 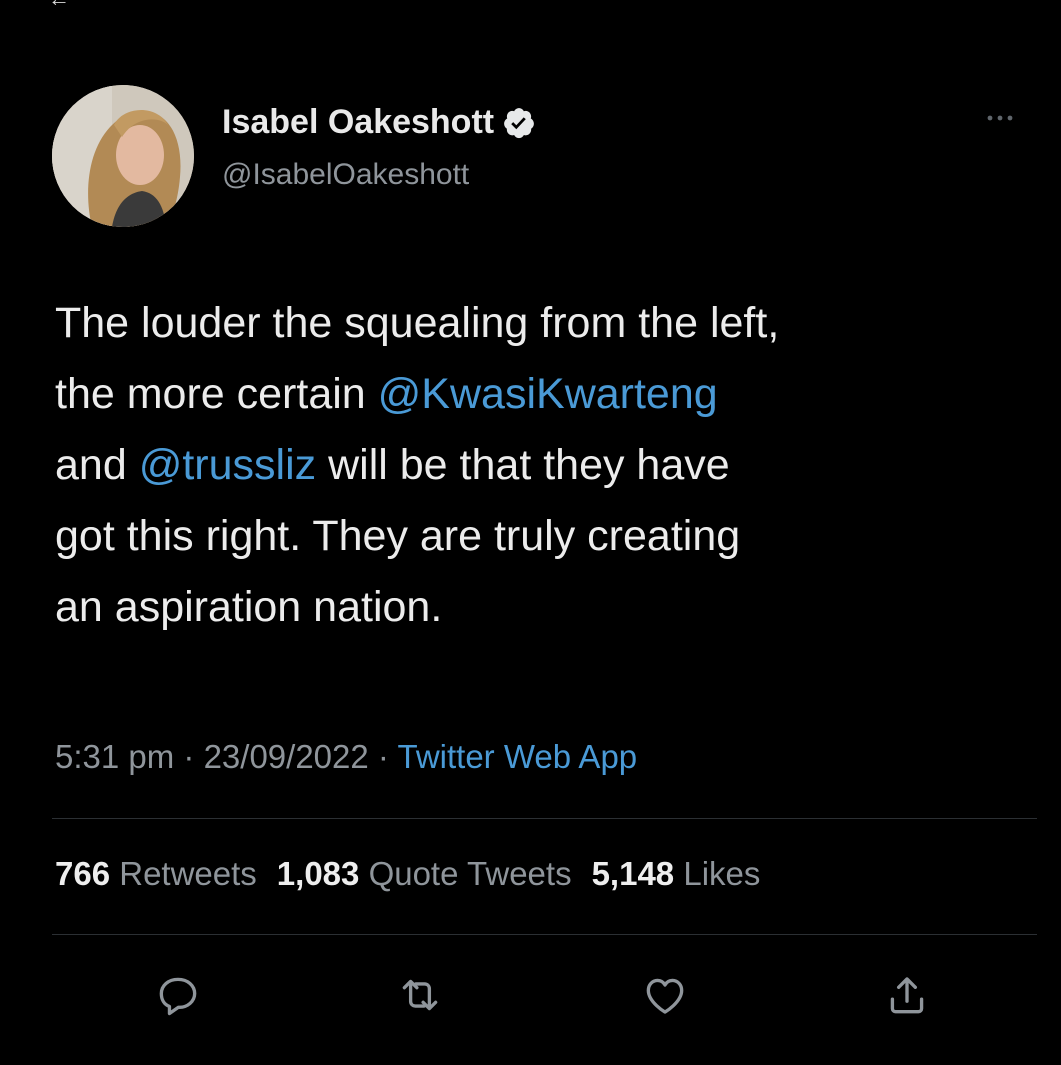 What do you see at coordinates (544, 818) in the screenshot?
I see `divider-top` at bounding box center [544, 818].